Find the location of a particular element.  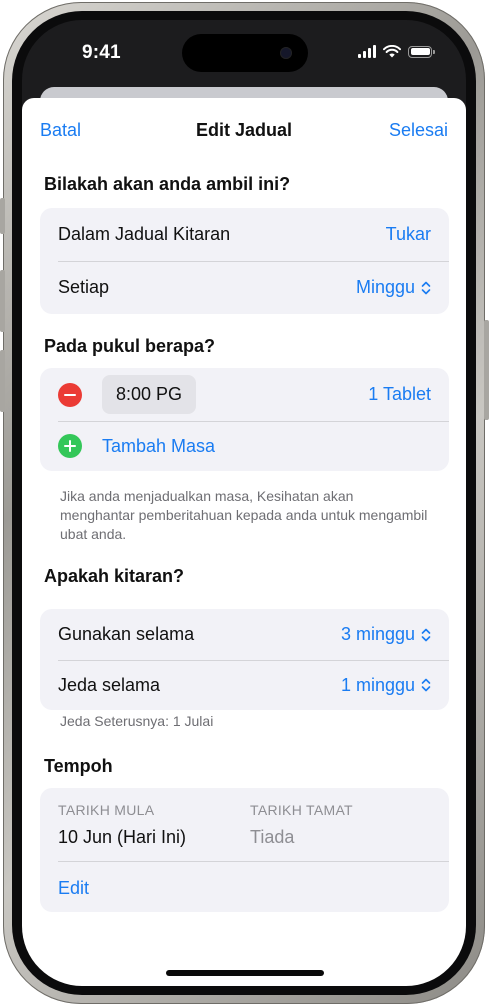

section-header-time: Pada pukul berapa? is located at coordinates (130, 346).